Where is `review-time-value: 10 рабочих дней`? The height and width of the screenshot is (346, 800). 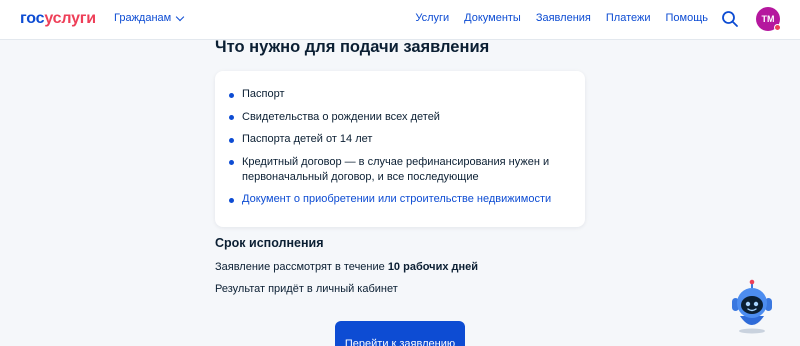 review-time-value: 10 рабочих дней is located at coordinates (433, 267).